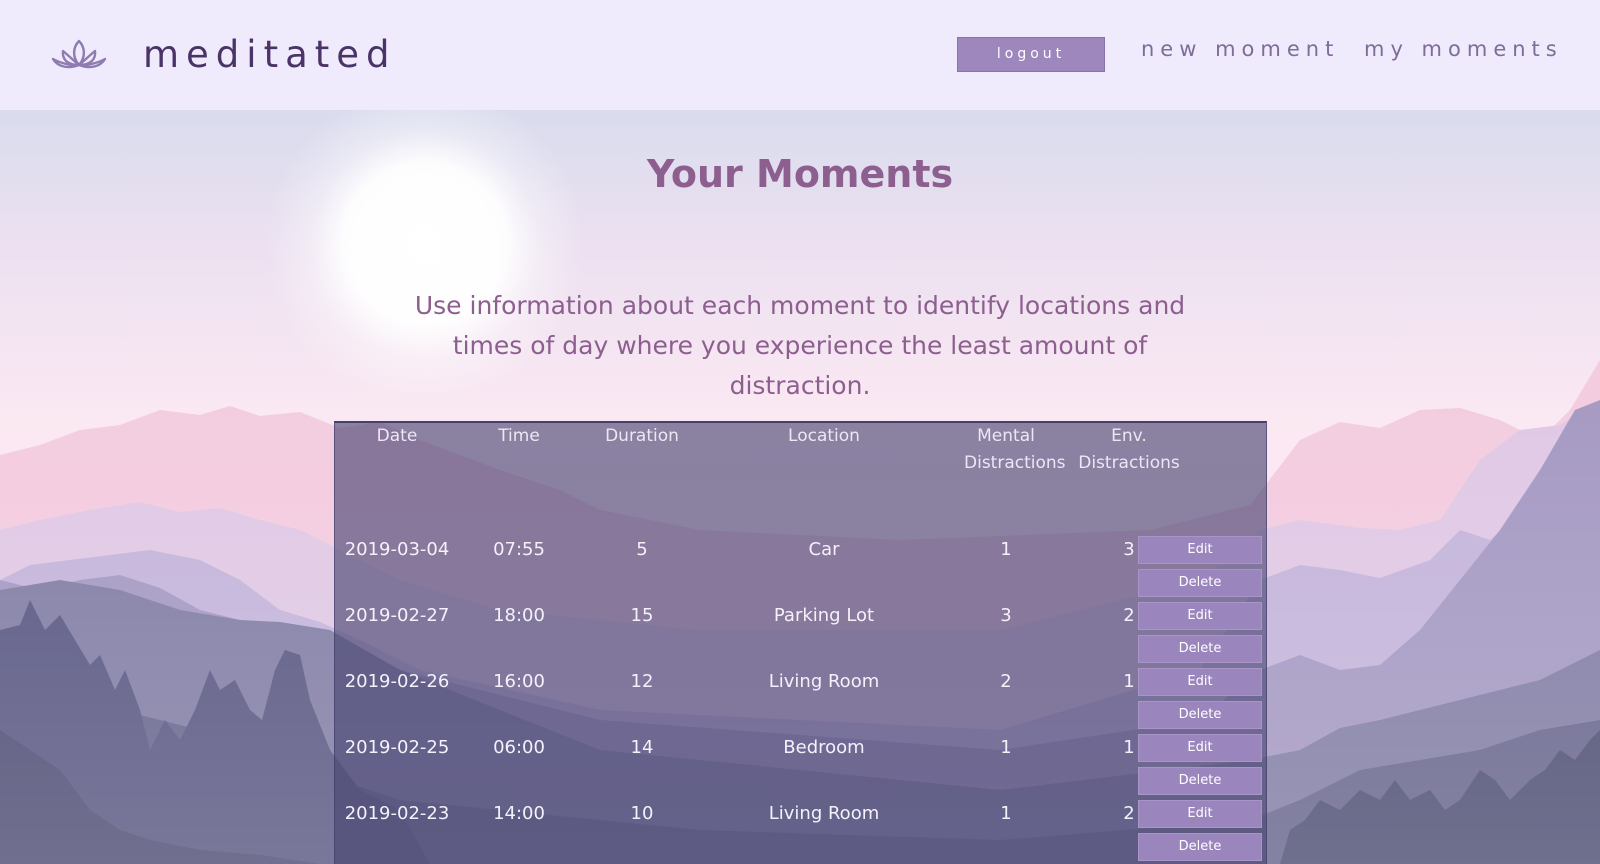 The image size is (1600, 864). Describe the element at coordinates (397, 747) in the screenshot. I see `cell-date: 2019-02-25` at that location.